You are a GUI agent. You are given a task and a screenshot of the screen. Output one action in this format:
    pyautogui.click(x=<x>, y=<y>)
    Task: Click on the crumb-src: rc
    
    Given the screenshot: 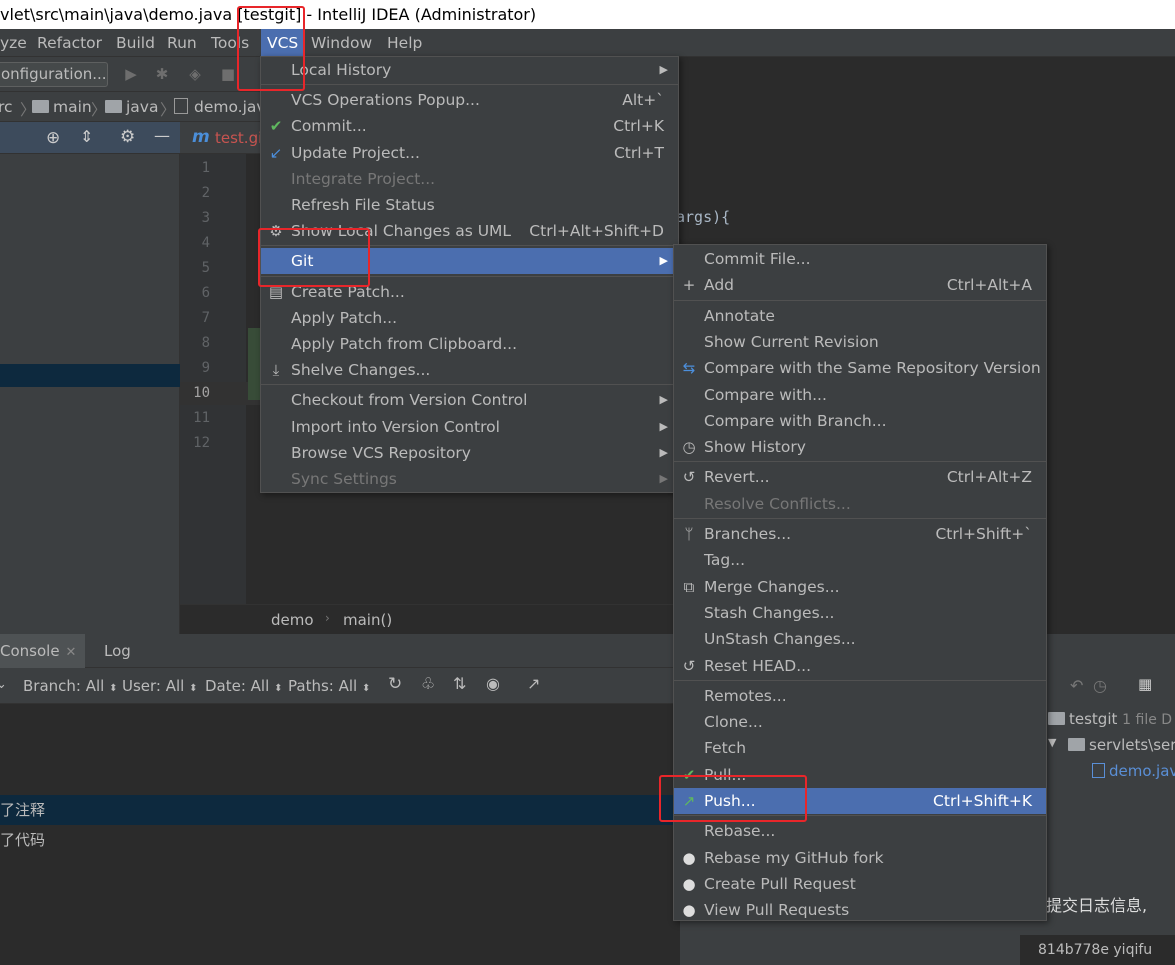 What is the action you would take?
    pyautogui.click(x=6, y=107)
    